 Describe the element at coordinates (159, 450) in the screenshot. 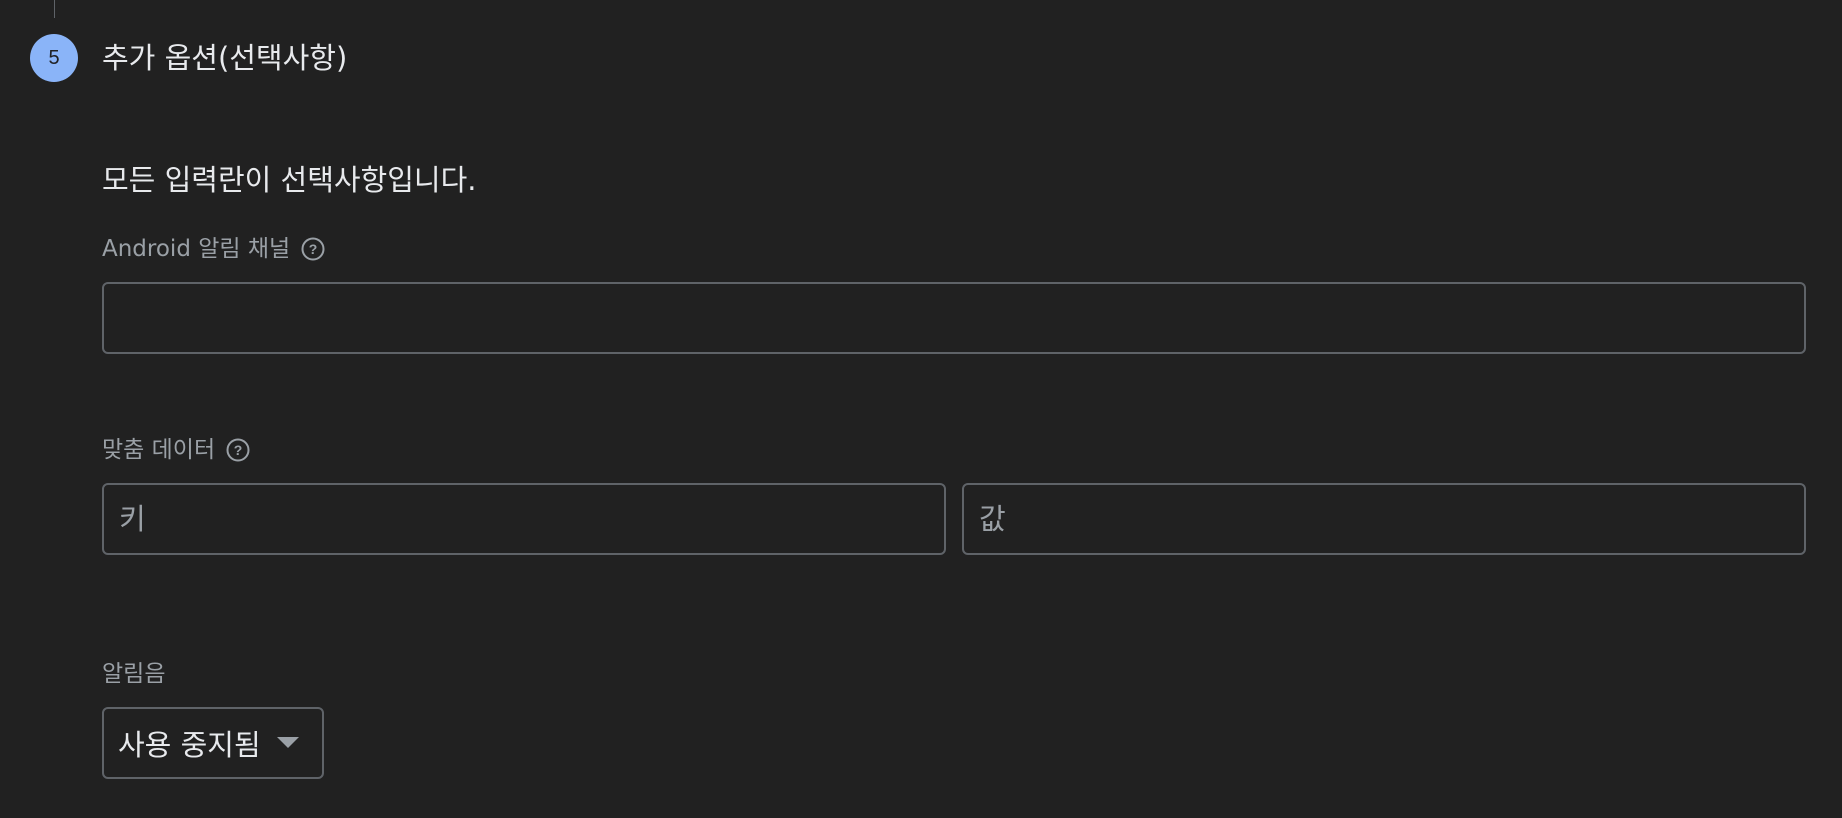

I see `custom-data-label: 맞춤 데이터` at that location.